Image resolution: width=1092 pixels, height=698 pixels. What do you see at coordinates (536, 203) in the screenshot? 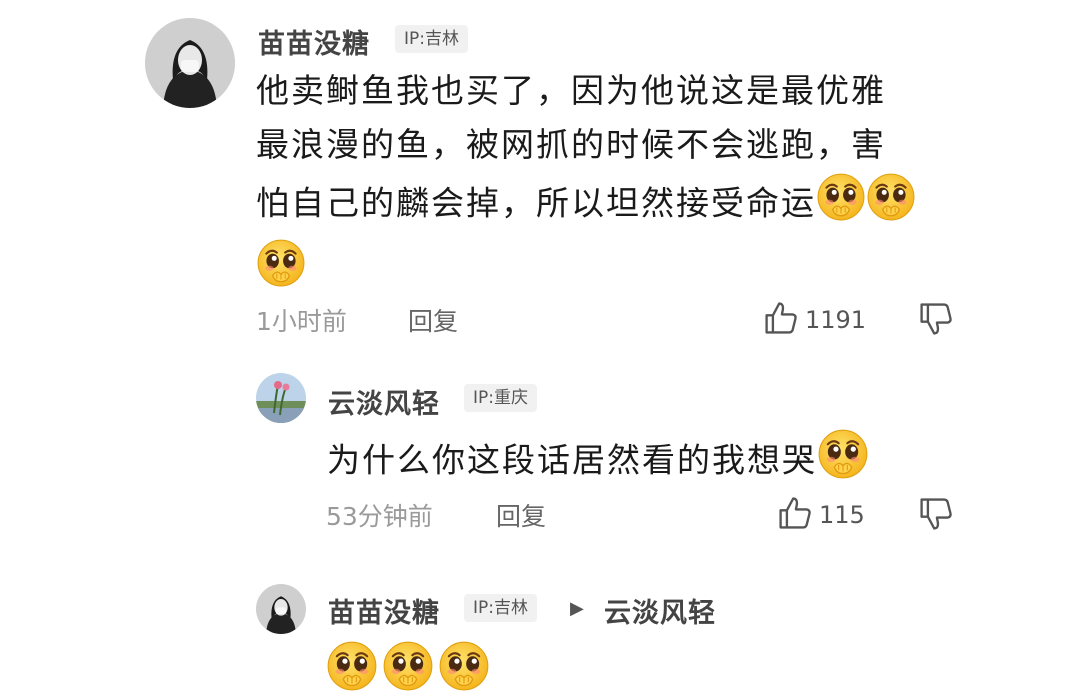
I see `comment-line-text: 怕自己的麟会掉，所以坦然接受命运` at bounding box center [536, 203].